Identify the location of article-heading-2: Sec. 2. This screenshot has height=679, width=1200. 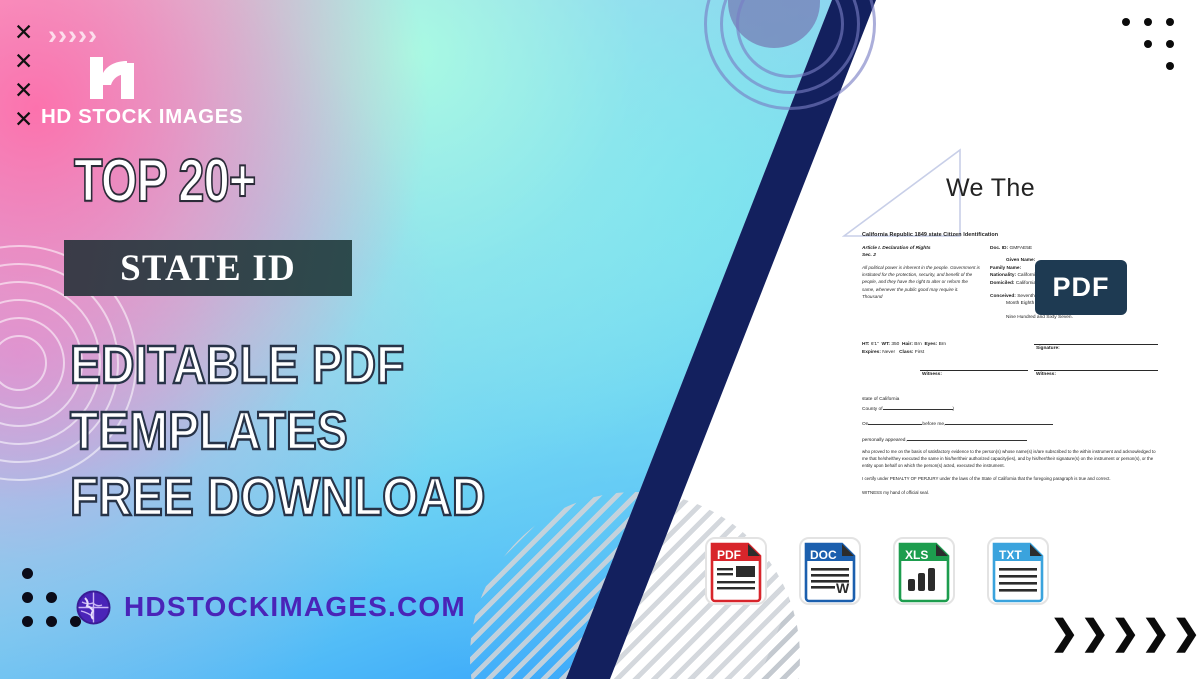
(869, 255).